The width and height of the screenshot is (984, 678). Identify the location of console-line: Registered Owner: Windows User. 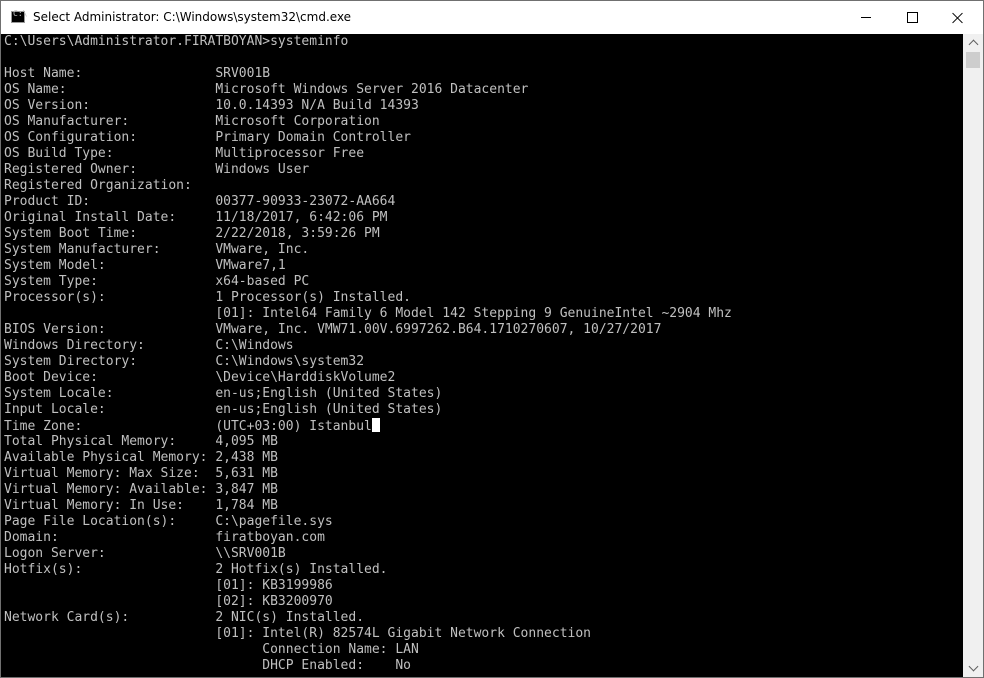
(157, 169).